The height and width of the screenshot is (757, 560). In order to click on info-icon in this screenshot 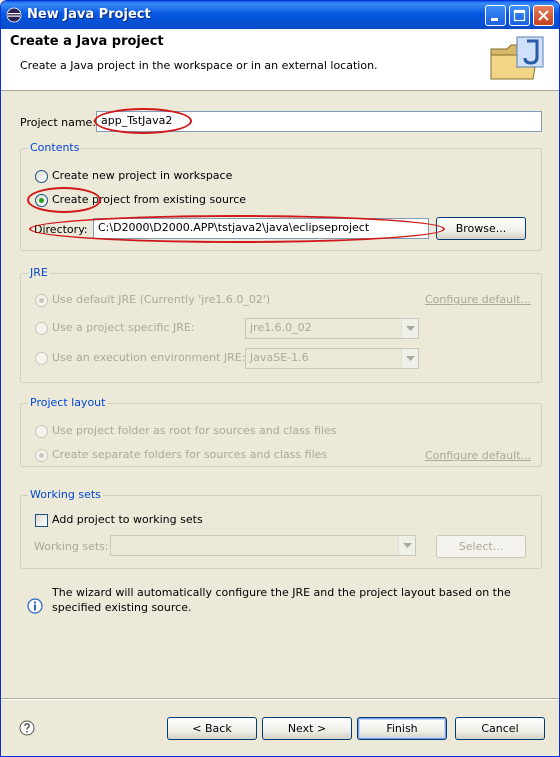, I will do `click(35, 606)`.